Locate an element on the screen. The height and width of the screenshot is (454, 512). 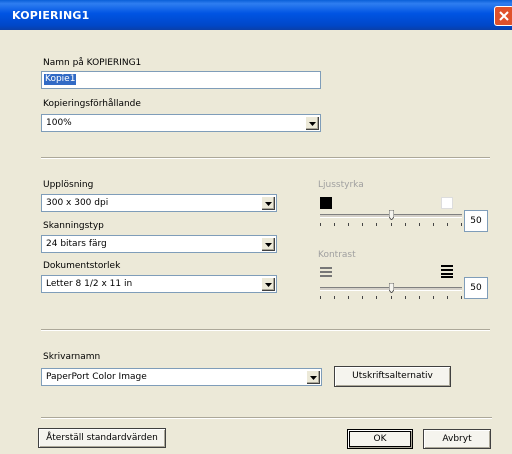
contrast-slider is located at coordinates (391, 293).